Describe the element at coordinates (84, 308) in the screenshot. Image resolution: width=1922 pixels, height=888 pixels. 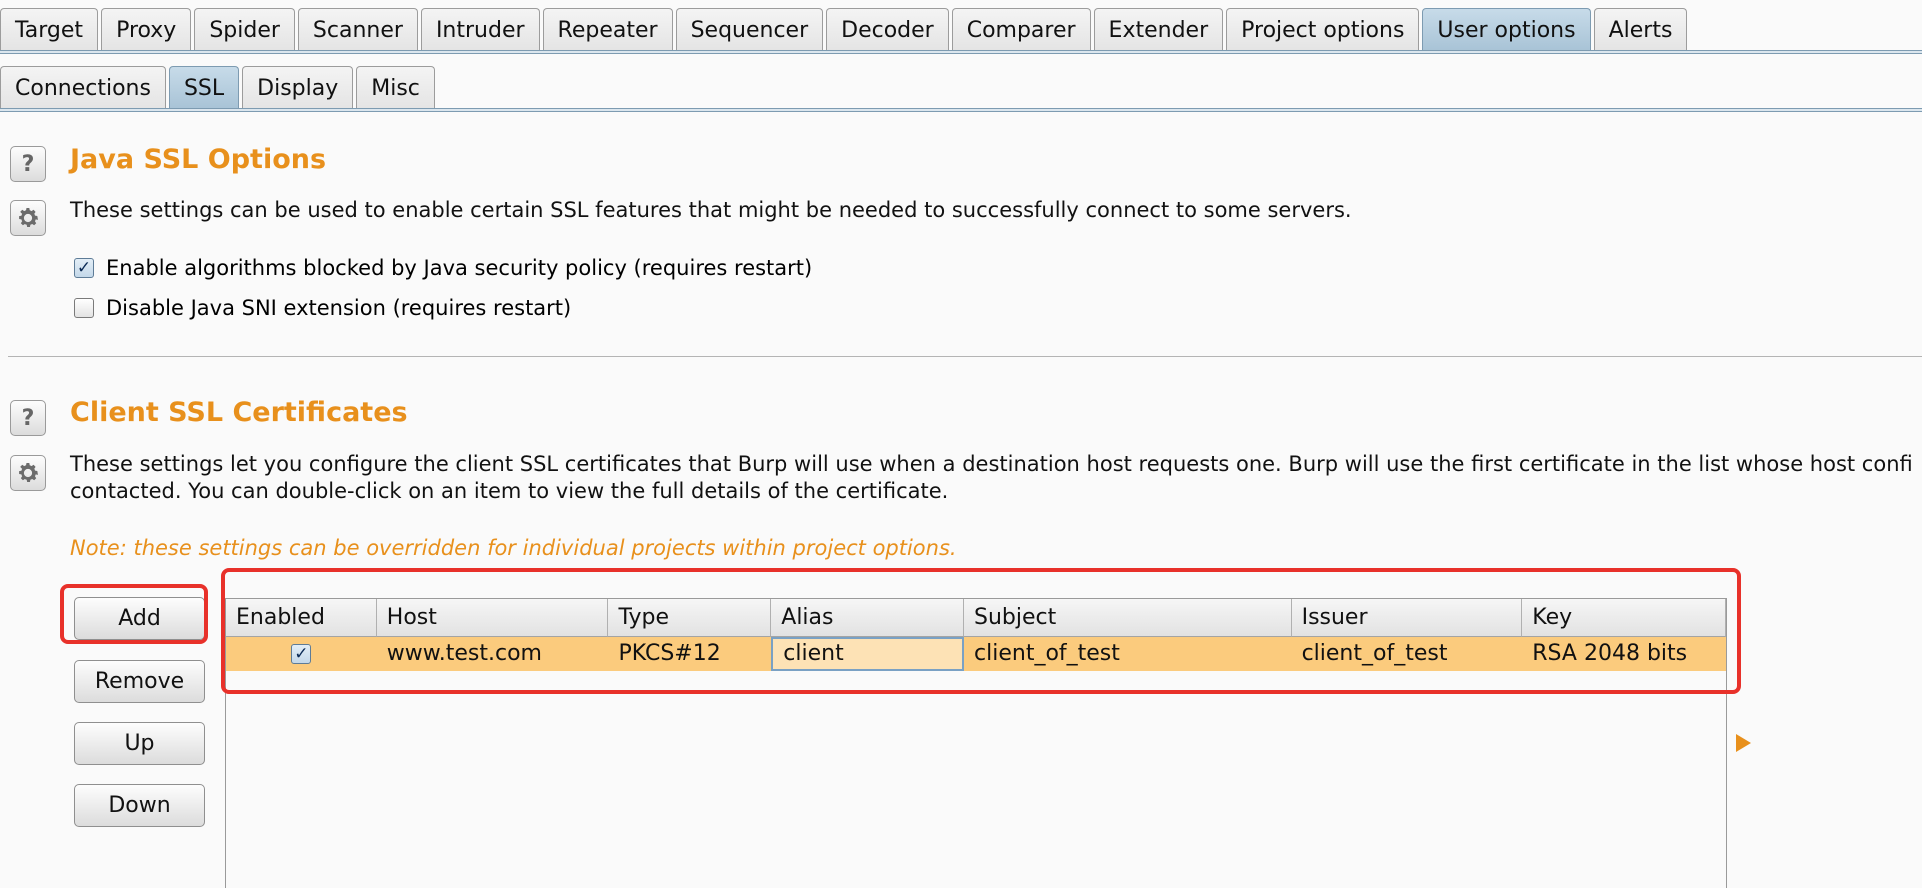
I see `checkbox-unchecked-icon` at that location.